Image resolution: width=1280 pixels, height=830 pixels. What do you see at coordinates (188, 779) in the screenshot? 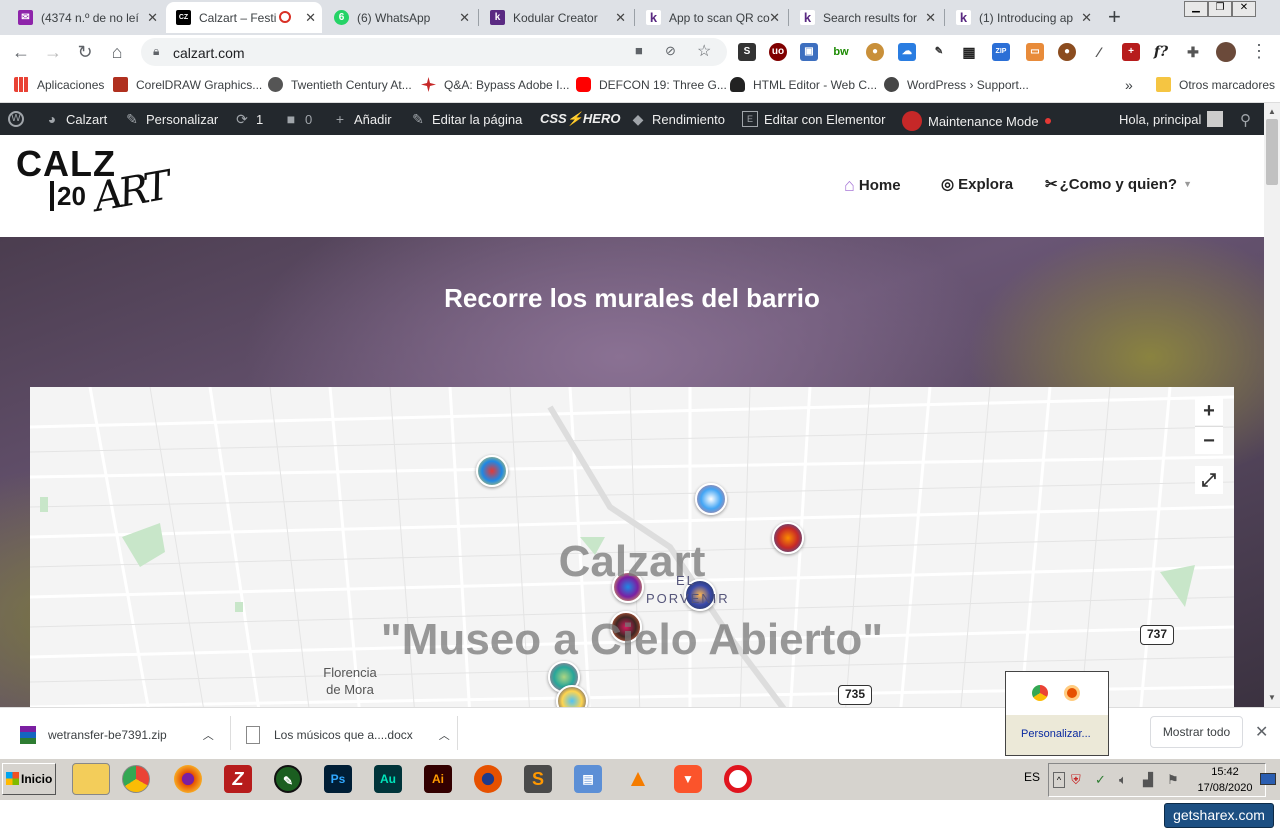
I see `firefox-icon` at bounding box center [188, 779].